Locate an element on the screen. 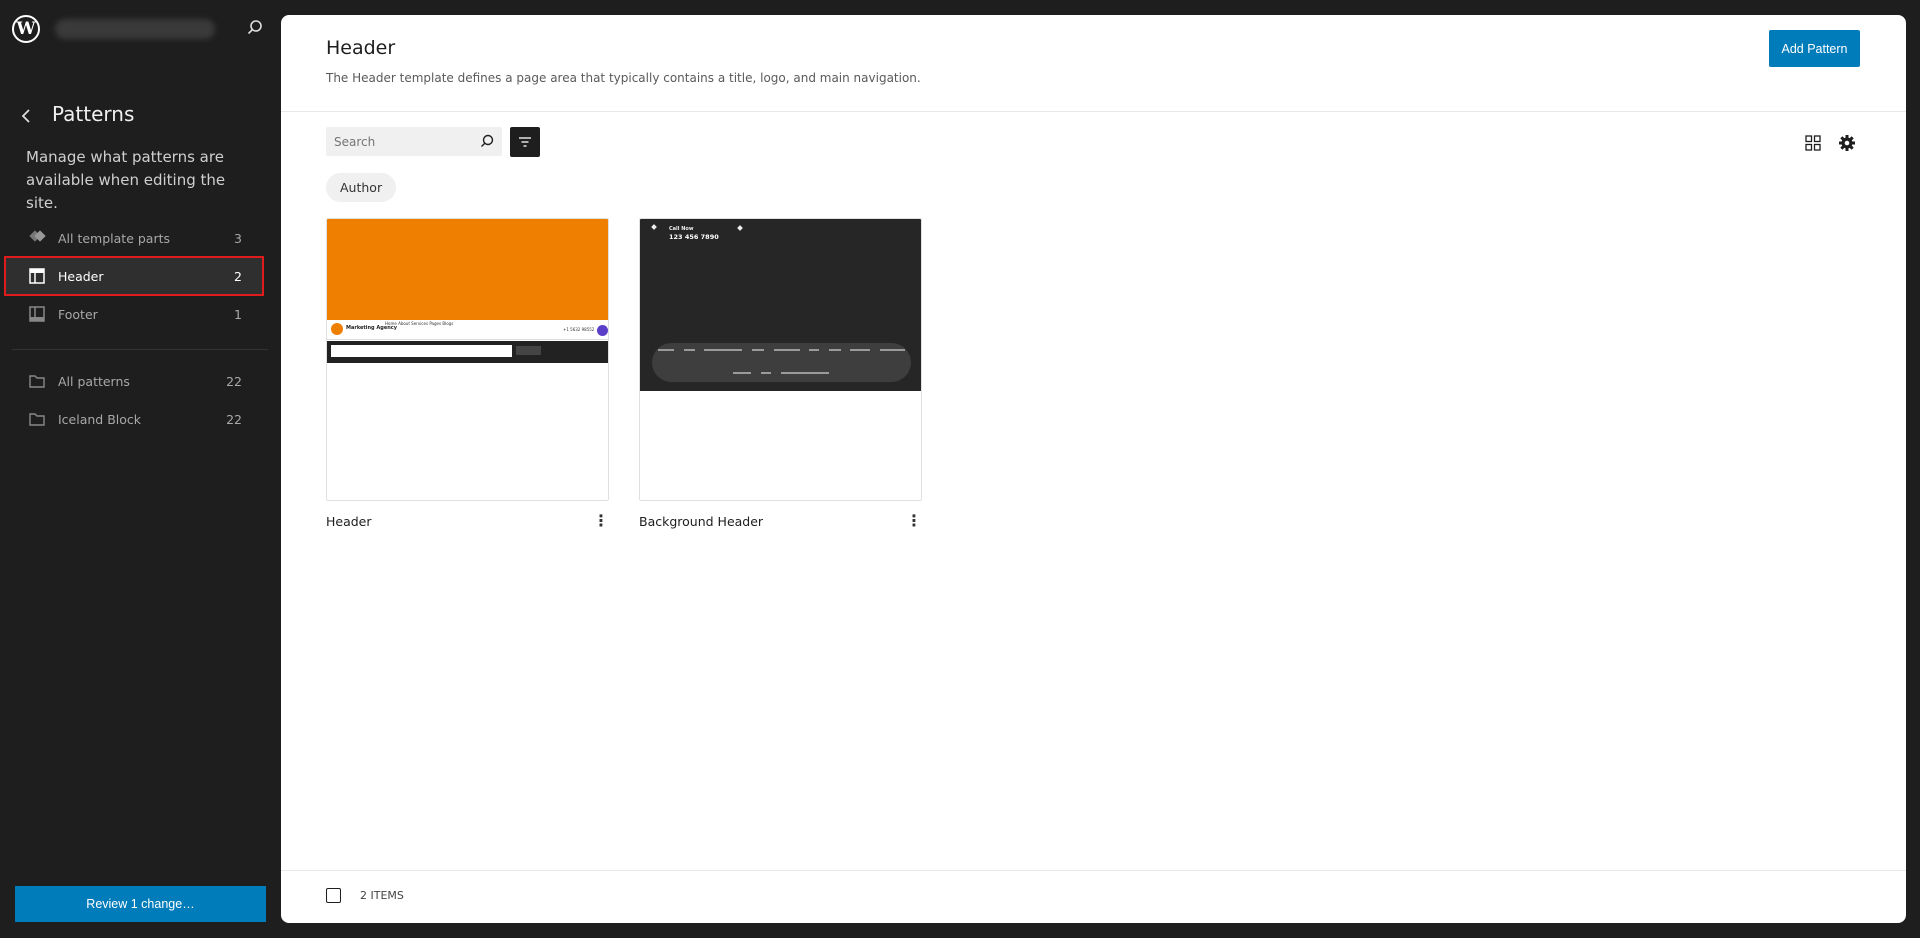 The width and height of the screenshot is (1920, 938). page-title: Header is located at coordinates (361, 48).